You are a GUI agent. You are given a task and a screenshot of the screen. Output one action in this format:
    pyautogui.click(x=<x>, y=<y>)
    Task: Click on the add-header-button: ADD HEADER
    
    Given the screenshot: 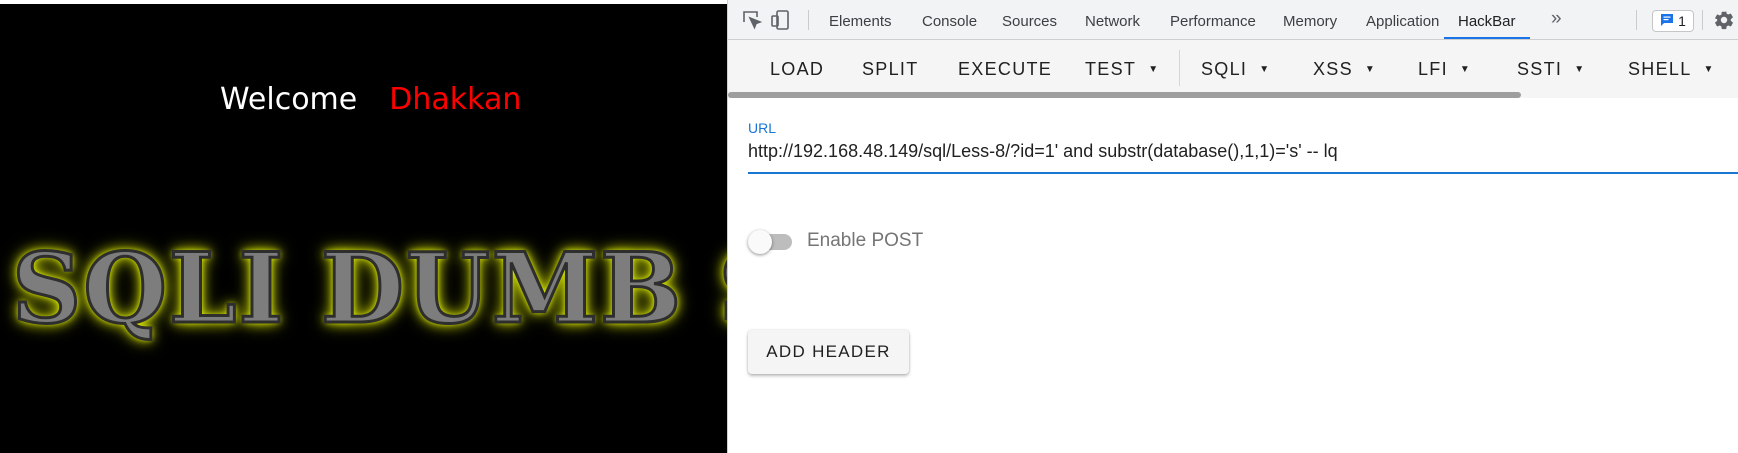 What is the action you would take?
    pyautogui.click(x=828, y=352)
    